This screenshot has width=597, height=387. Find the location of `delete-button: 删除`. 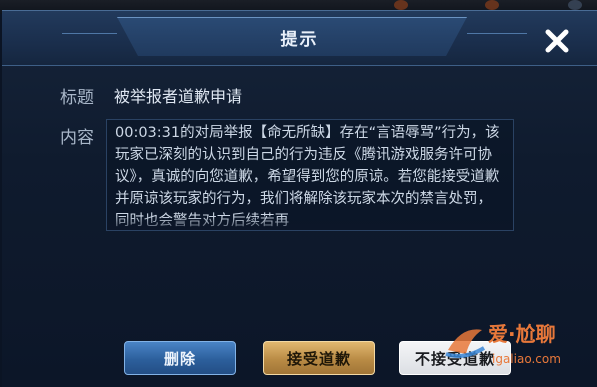

delete-button: 删除 is located at coordinates (180, 358).